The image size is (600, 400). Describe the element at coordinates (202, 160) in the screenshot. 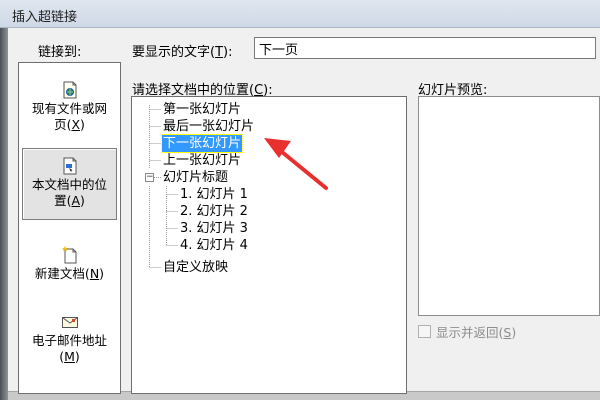

I see `tree-node-previous-slide: 上一张幻灯片` at that location.